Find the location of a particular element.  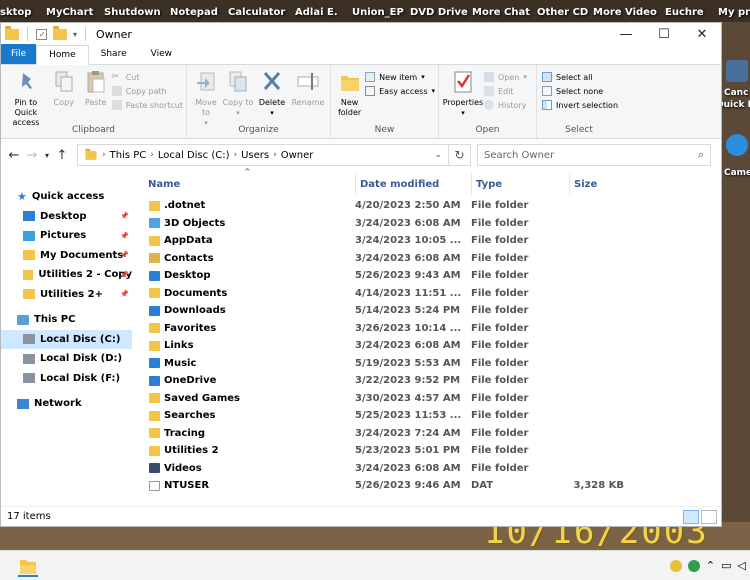

nav-local-disk-f: Local Disk (F:) is located at coordinates (66, 379).